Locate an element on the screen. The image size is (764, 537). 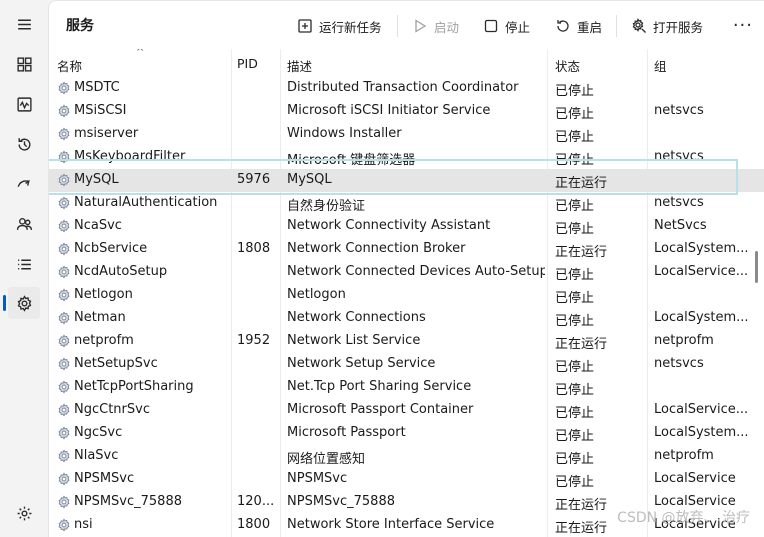
service-description: Distributed Transaction Coordinator is located at coordinates (403, 87).